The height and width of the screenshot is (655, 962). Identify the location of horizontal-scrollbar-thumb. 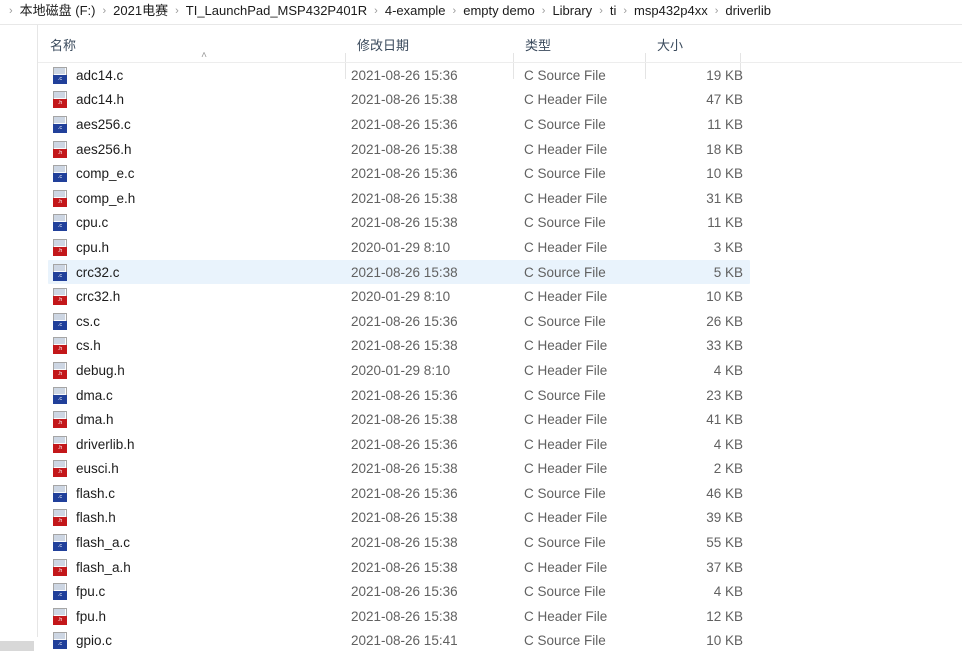
(17, 646).